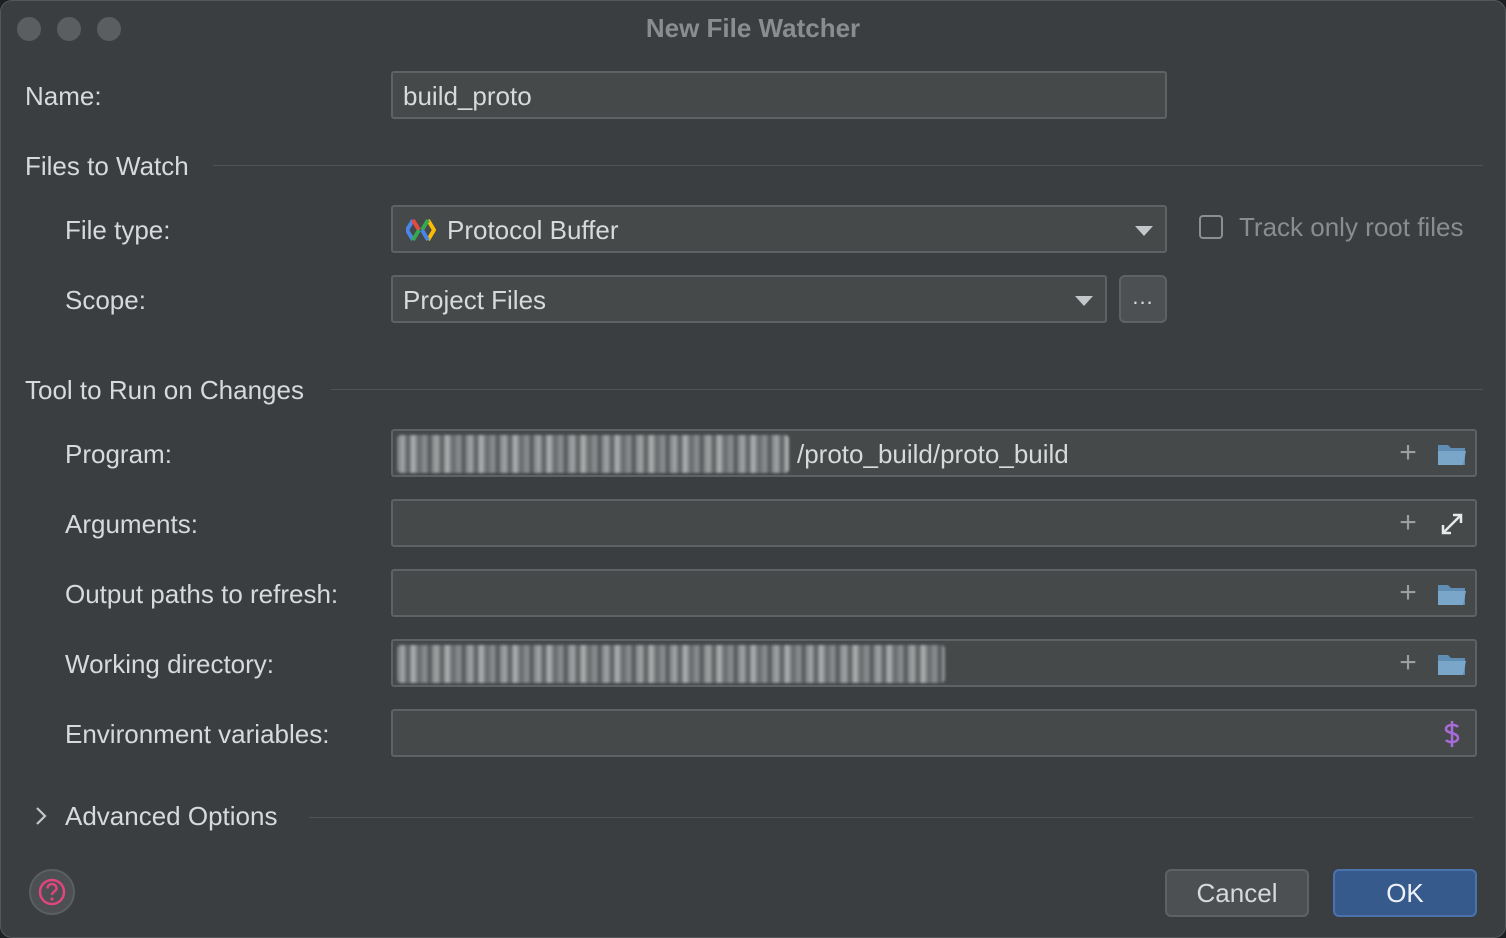 The image size is (1506, 938). I want to click on working-directory-field: +, so click(934, 663).